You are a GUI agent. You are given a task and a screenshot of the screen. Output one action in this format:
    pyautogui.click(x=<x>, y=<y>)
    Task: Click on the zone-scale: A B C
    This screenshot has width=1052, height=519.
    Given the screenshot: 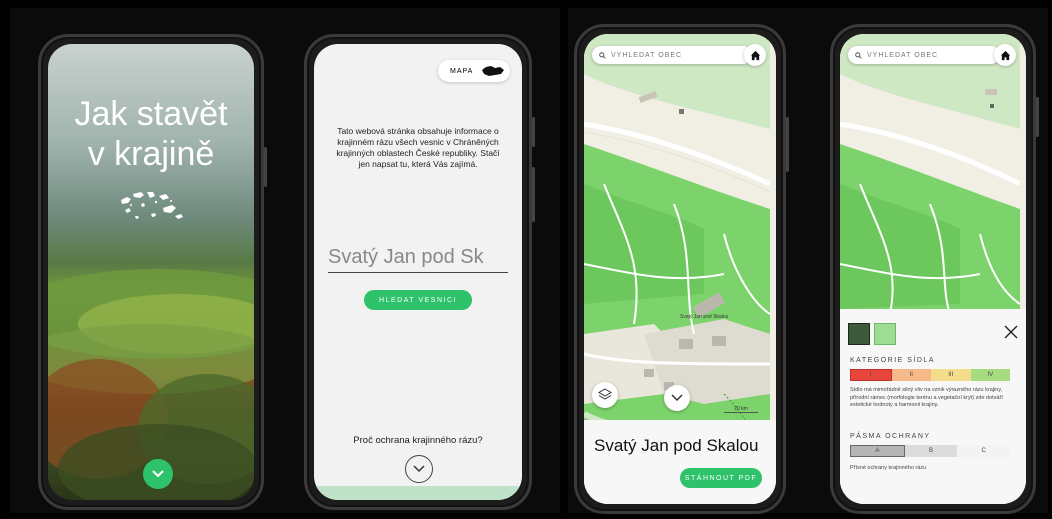 What is the action you would take?
    pyautogui.click(x=930, y=451)
    